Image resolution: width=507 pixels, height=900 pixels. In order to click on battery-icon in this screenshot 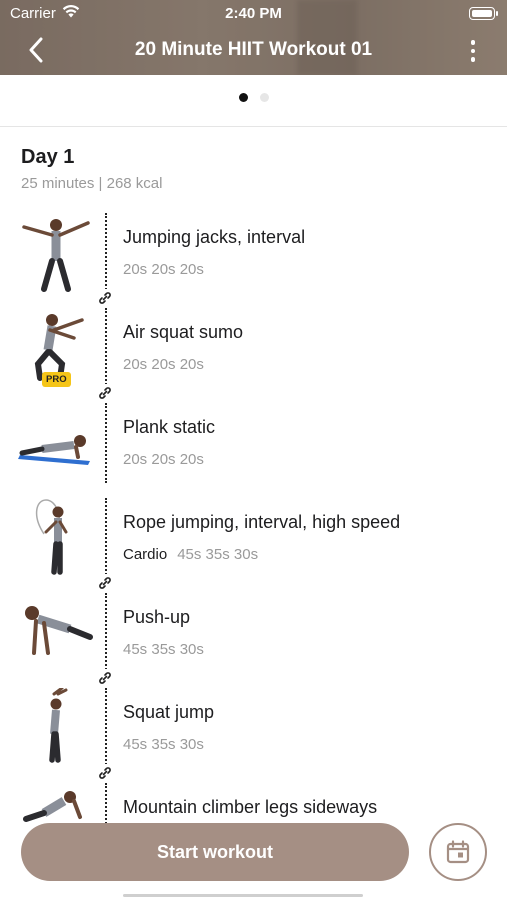, I will do `click(483, 13)`.